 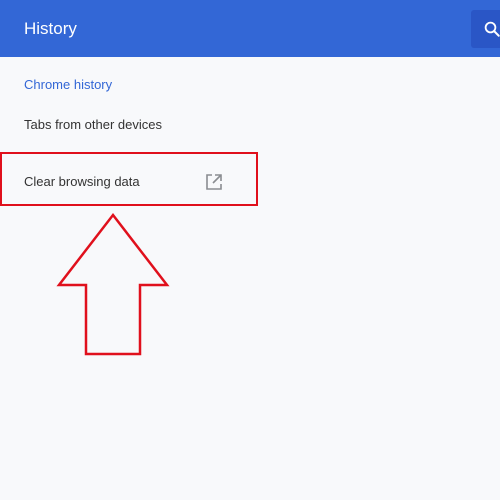 What do you see at coordinates (129, 179) in the screenshot?
I see `highlight-box` at bounding box center [129, 179].